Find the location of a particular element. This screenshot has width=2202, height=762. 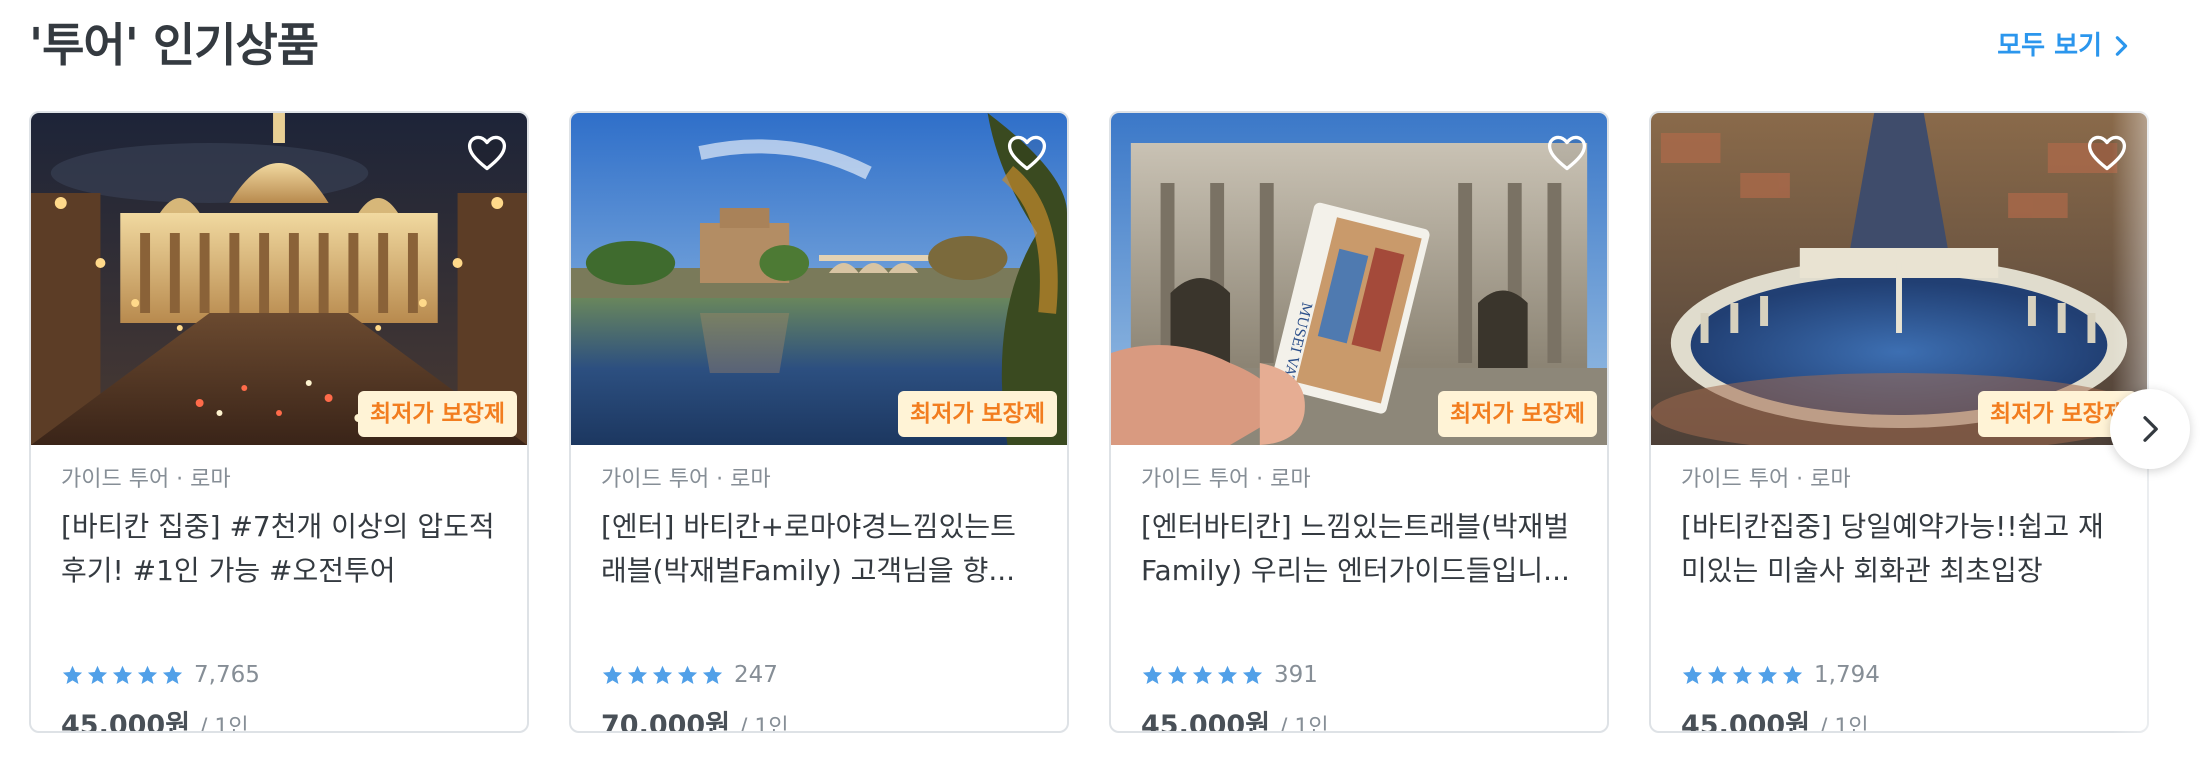

product-rating: 391 is located at coordinates (1359, 675).